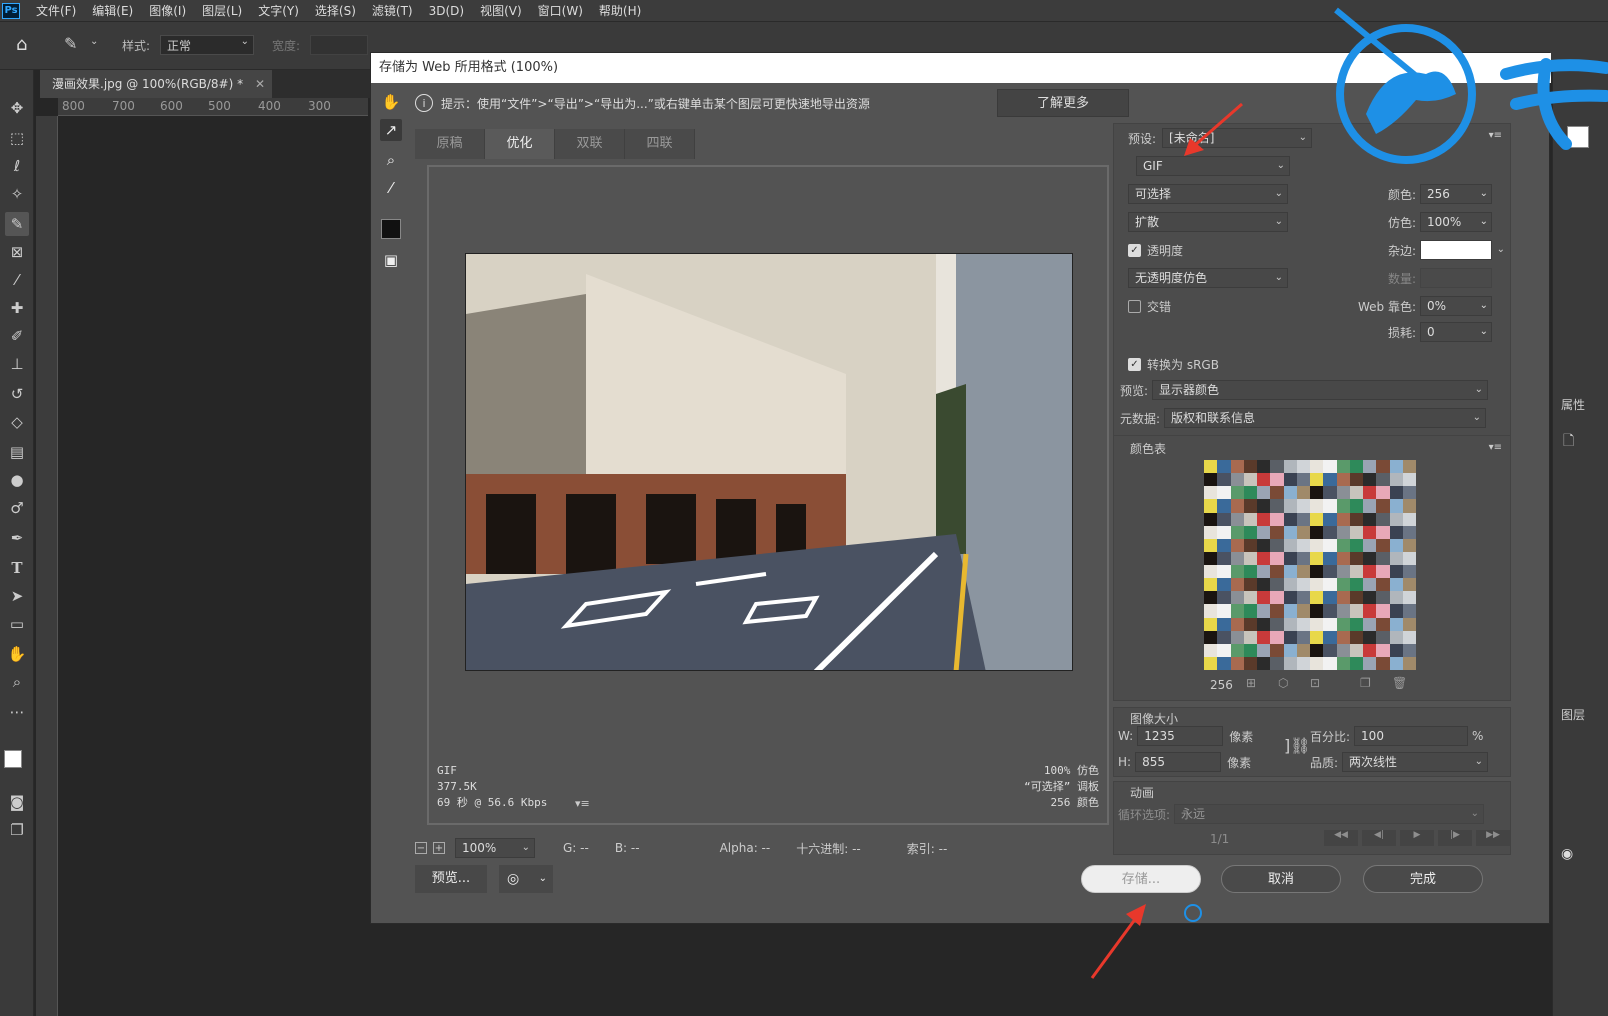 The height and width of the screenshot is (1016, 1608). I want to click on move-tool-icon: ✥, so click(17, 108).